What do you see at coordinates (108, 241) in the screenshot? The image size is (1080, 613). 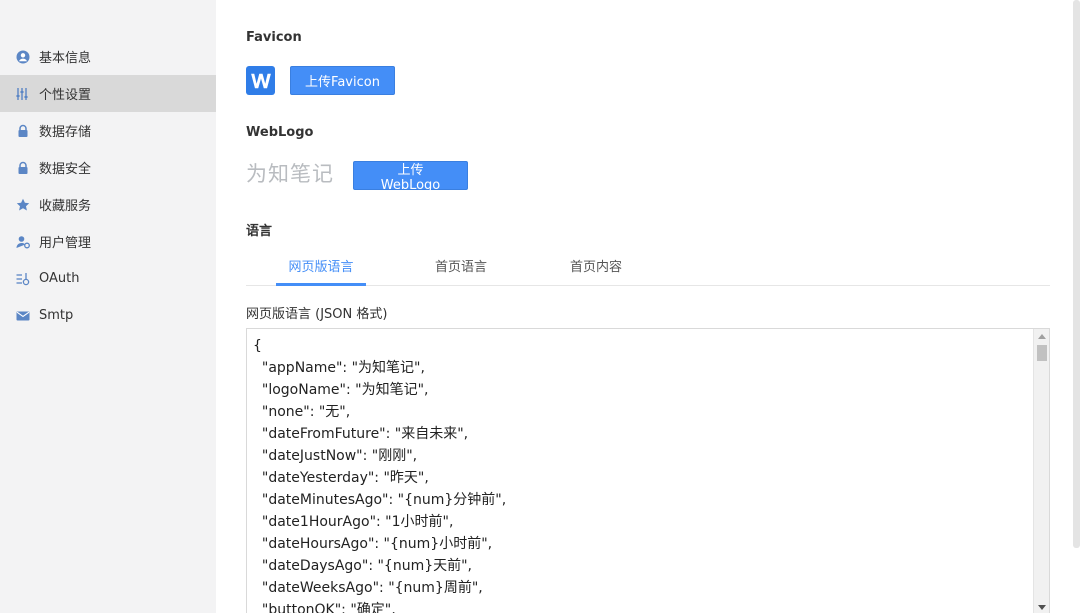 I see `sidebar-item-user-management: 用户管理` at bounding box center [108, 241].